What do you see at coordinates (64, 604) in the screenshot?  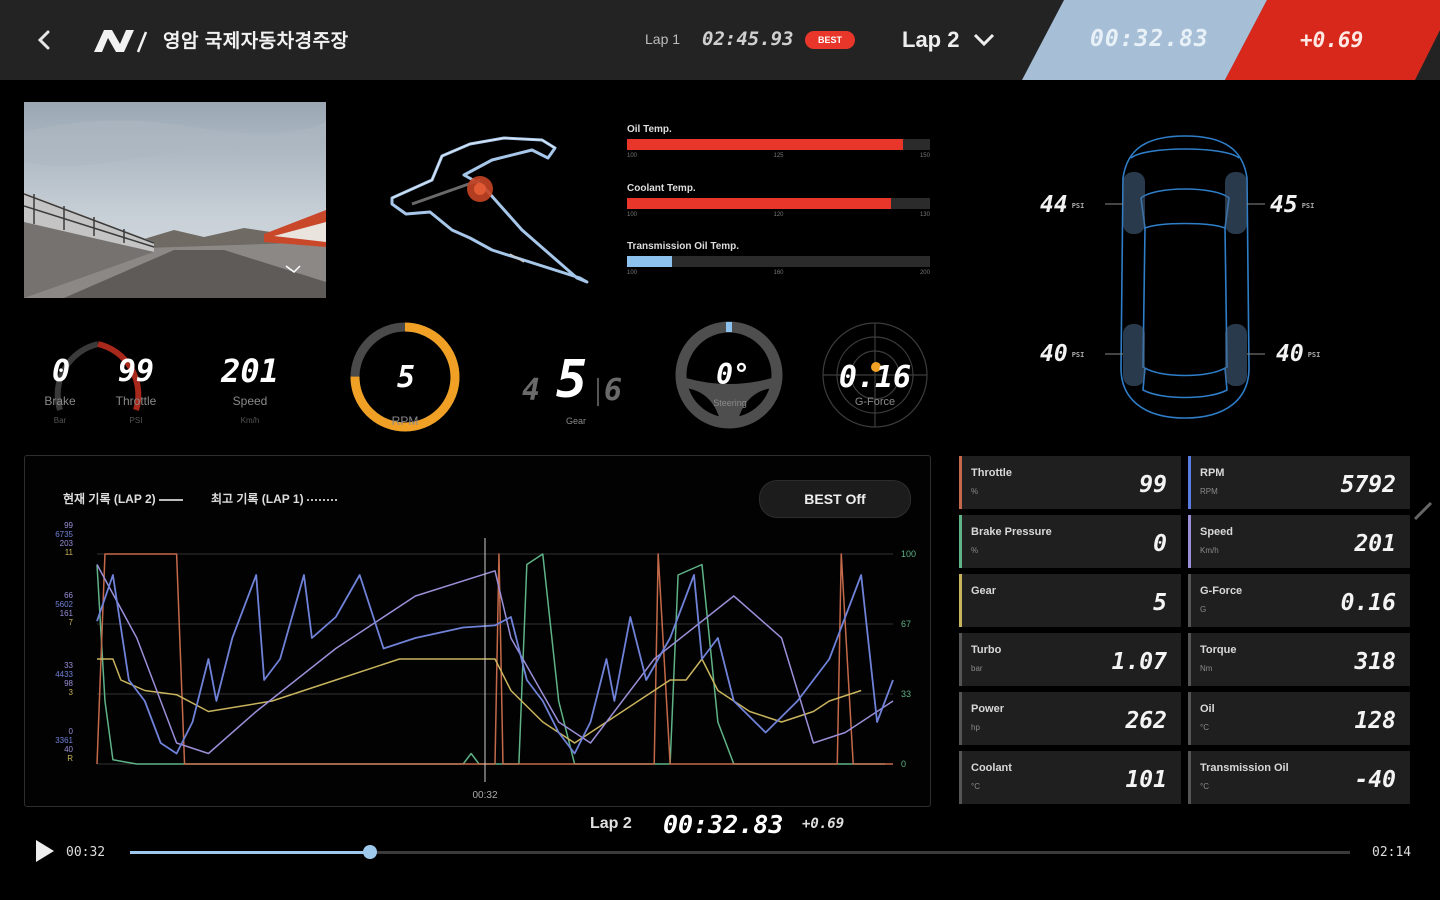 I see `left-axis-tick: 5602` at bounding box center [64, 604].